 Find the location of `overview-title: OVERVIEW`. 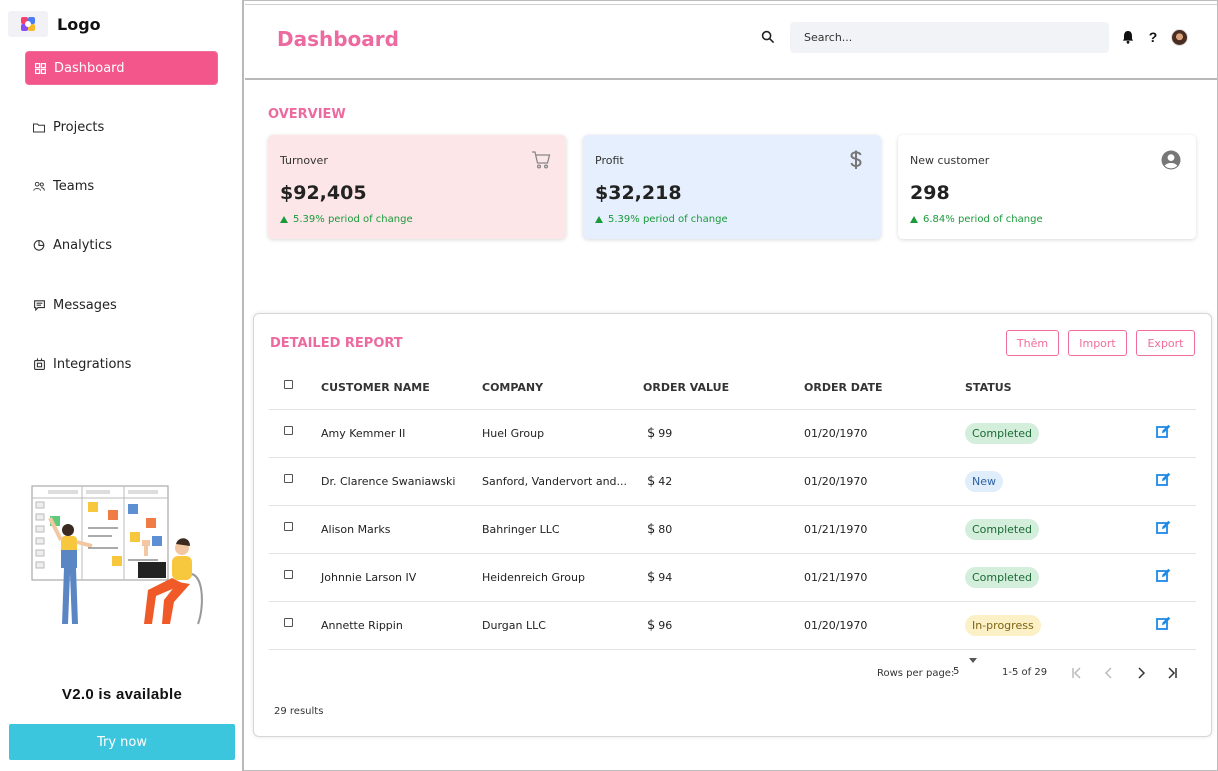

overview-title: OVERVIEW is located at coordinates (307, 114).